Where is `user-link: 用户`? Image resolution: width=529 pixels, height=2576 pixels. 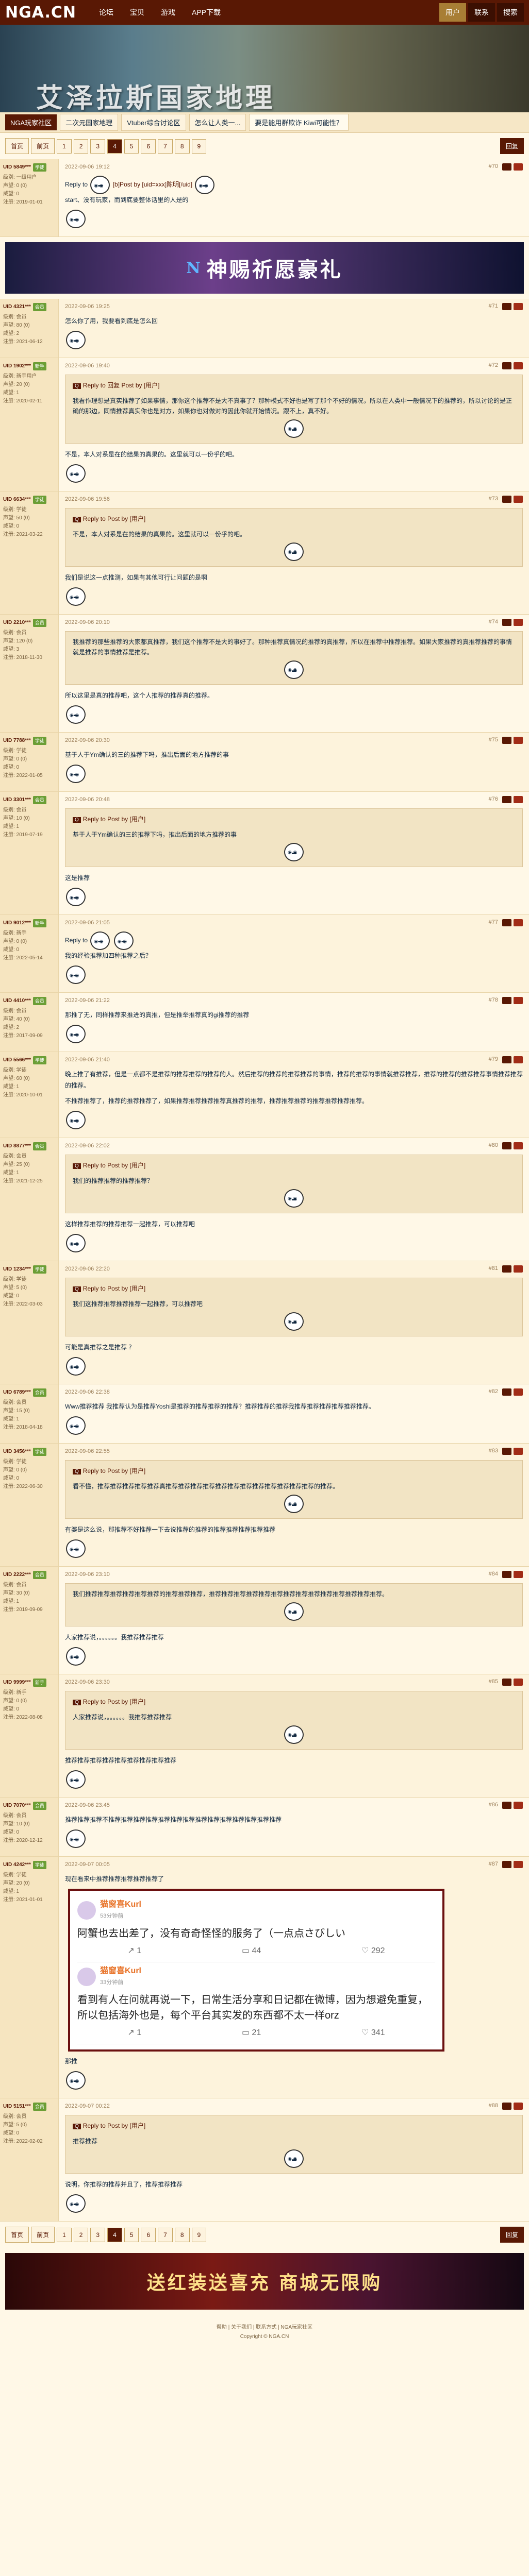
user-link: 用户 is located at coordinates (452, 12).